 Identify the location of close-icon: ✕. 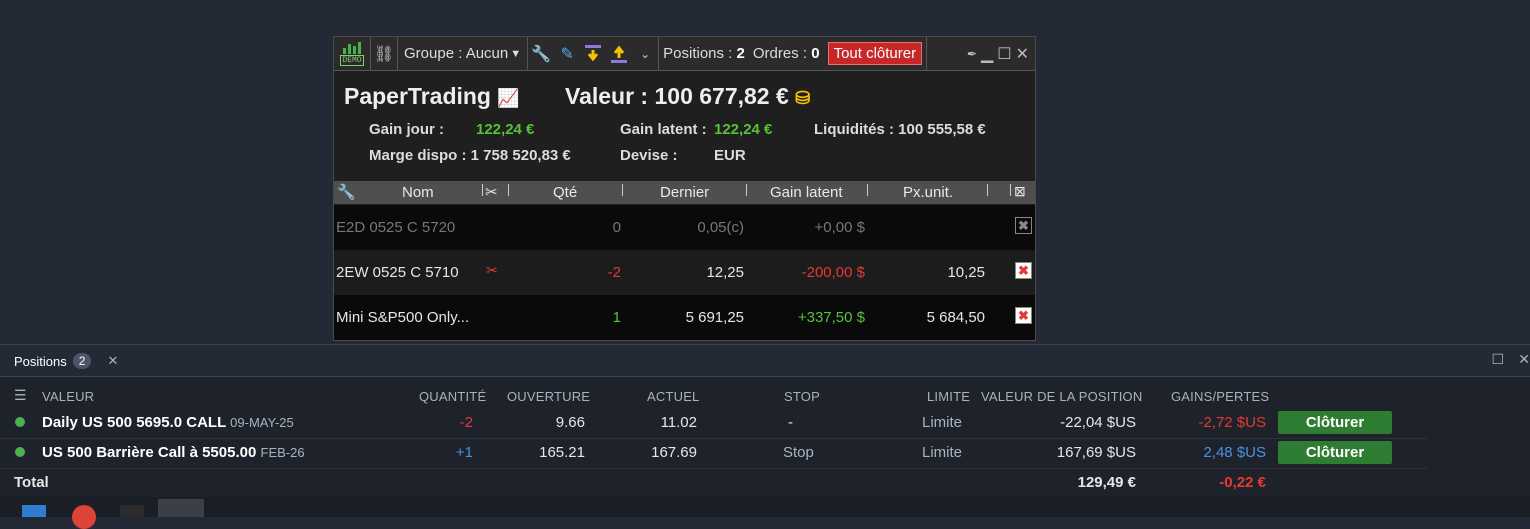
(1022, 54).